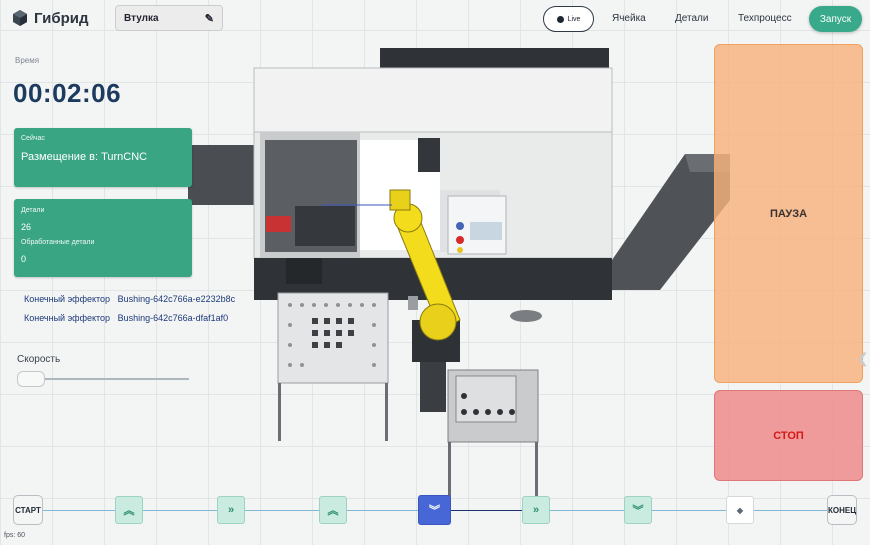 This screenshot has height=545, width=870. Describe the element at coordinates (629, 18) in the screenshot. I see `nav-cell: Ячейка` at that location.